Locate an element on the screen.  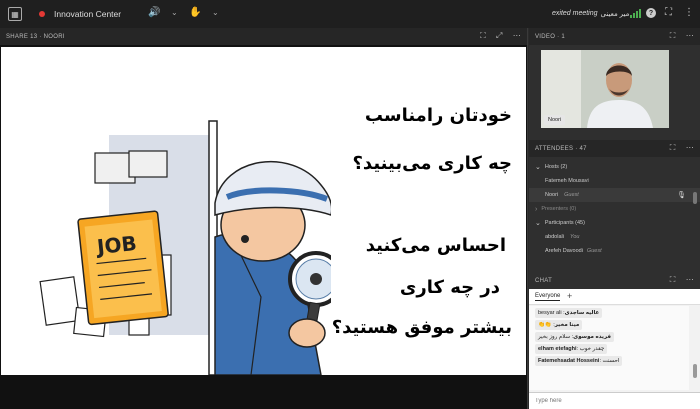
job-board is located at coordinates (123, 268).